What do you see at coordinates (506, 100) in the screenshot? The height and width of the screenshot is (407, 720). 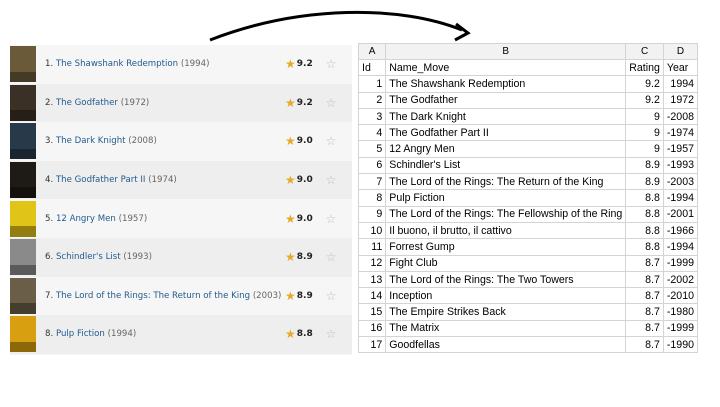 I see `cell-name: The Godfather` at bounding box center [506, 100].